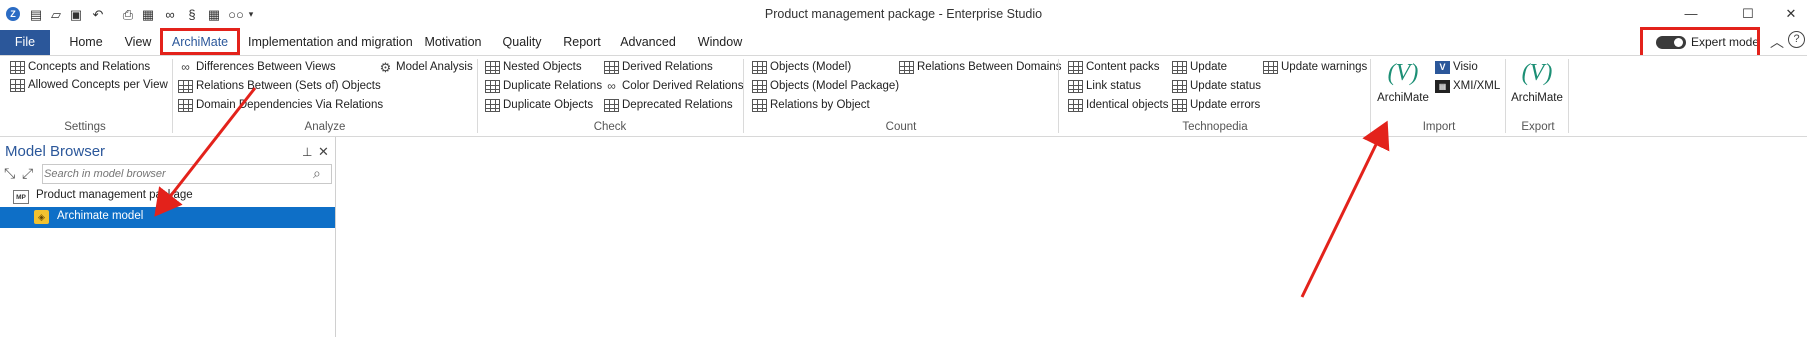 This screenshot has height=337, width=1807. I want to click on duplicate-relations-button: Duplicate Relations, so click(543, 86).